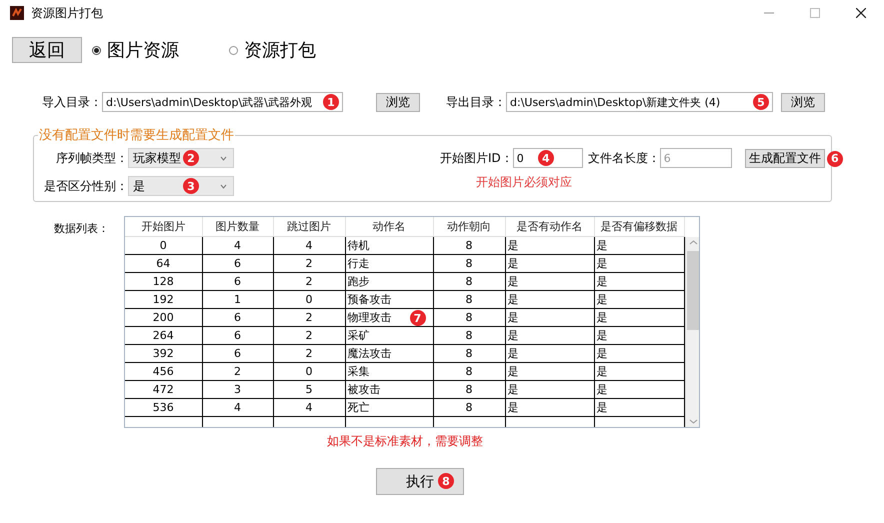 This screenshot has height=523, width=884. I want to click on column-header: 动作朝向, so click(469, 226).